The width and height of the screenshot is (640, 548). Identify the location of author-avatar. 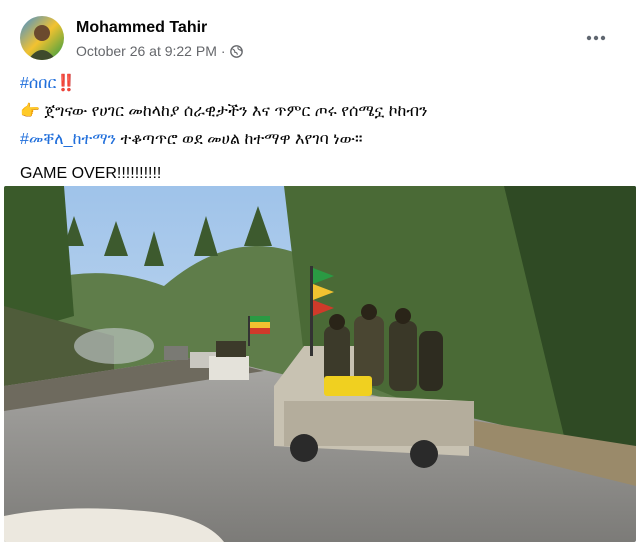
(42, 38).